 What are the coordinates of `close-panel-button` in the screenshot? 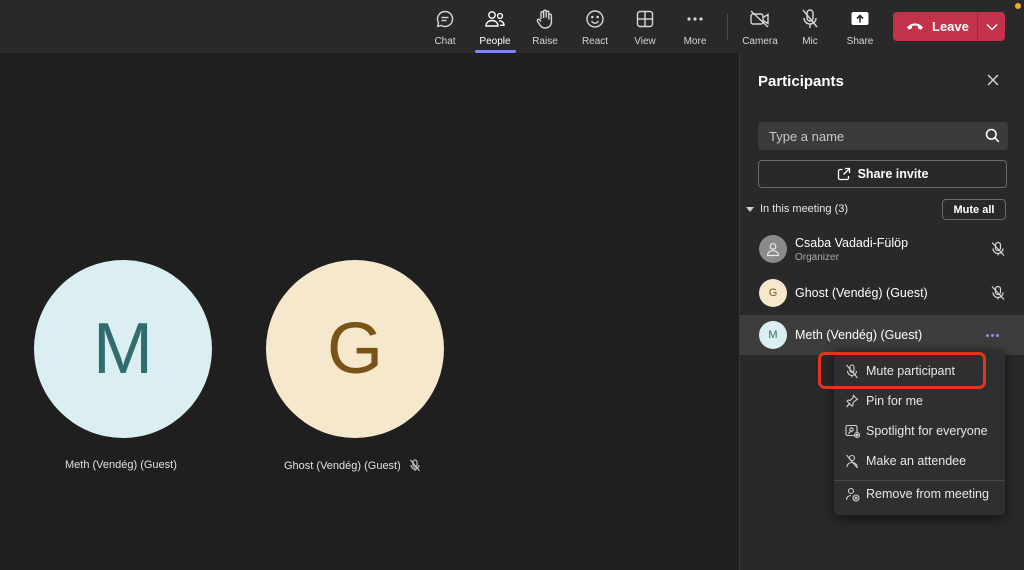 It's located at (993, 82).